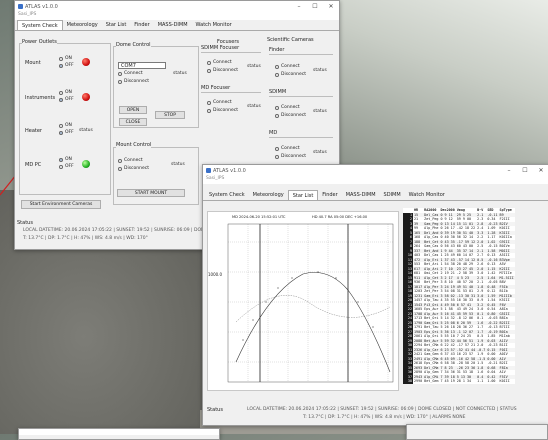 This screenshot has height=440, width=548. What do you see at coordinates (447, 354) in the screenshot?
I see `table-cell: 6 37 43` at bounding box center [447, 354].